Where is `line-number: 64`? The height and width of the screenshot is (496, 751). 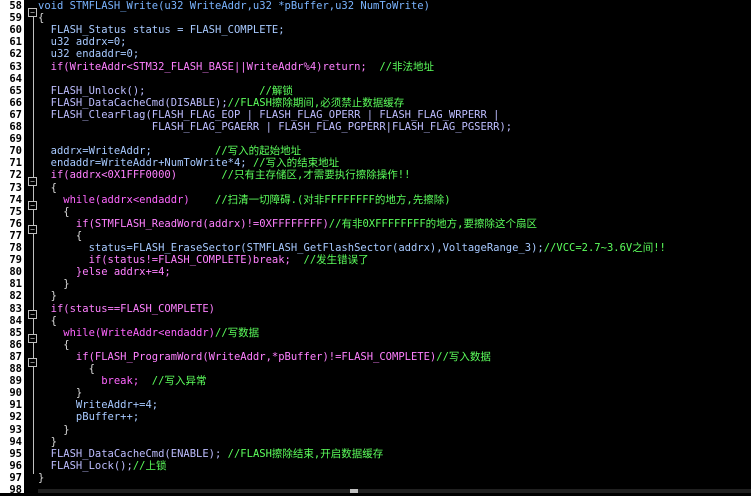 line-number: 64 is located at coordinates (15, 78).